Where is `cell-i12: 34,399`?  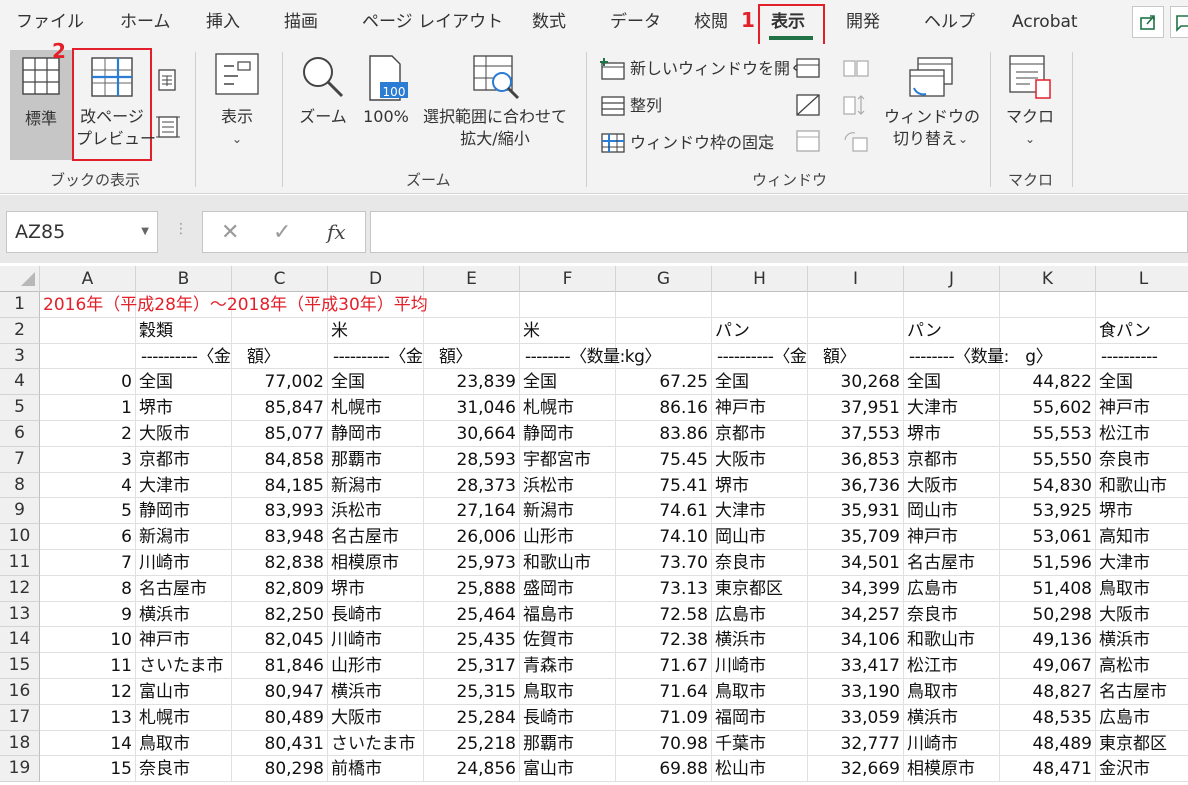
cell-i12: 34,399 is located at coordinates (856, 588).